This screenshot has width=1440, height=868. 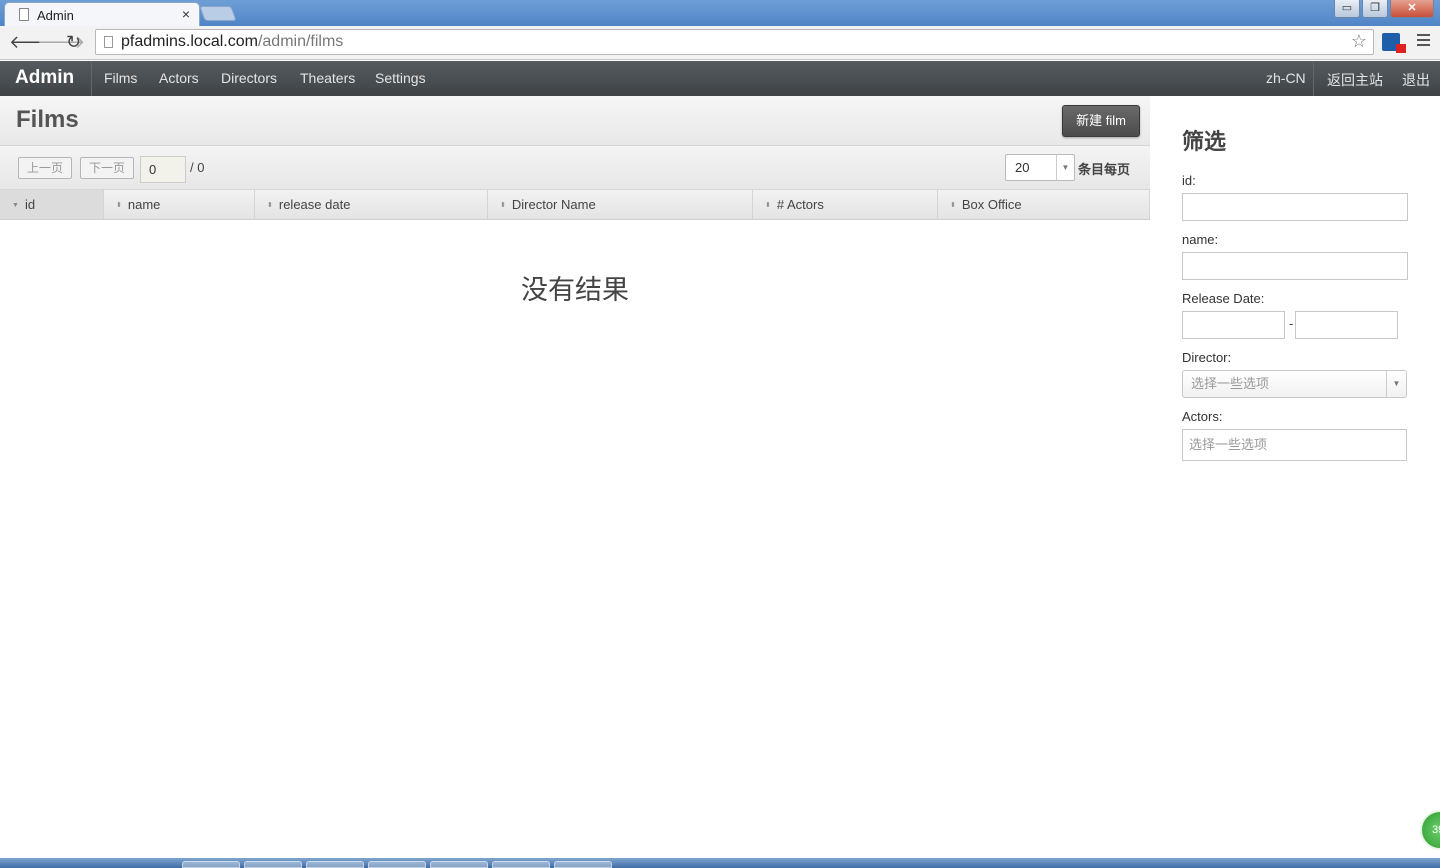 I want to click on name-filter-input, so click(x=1295, y=266).